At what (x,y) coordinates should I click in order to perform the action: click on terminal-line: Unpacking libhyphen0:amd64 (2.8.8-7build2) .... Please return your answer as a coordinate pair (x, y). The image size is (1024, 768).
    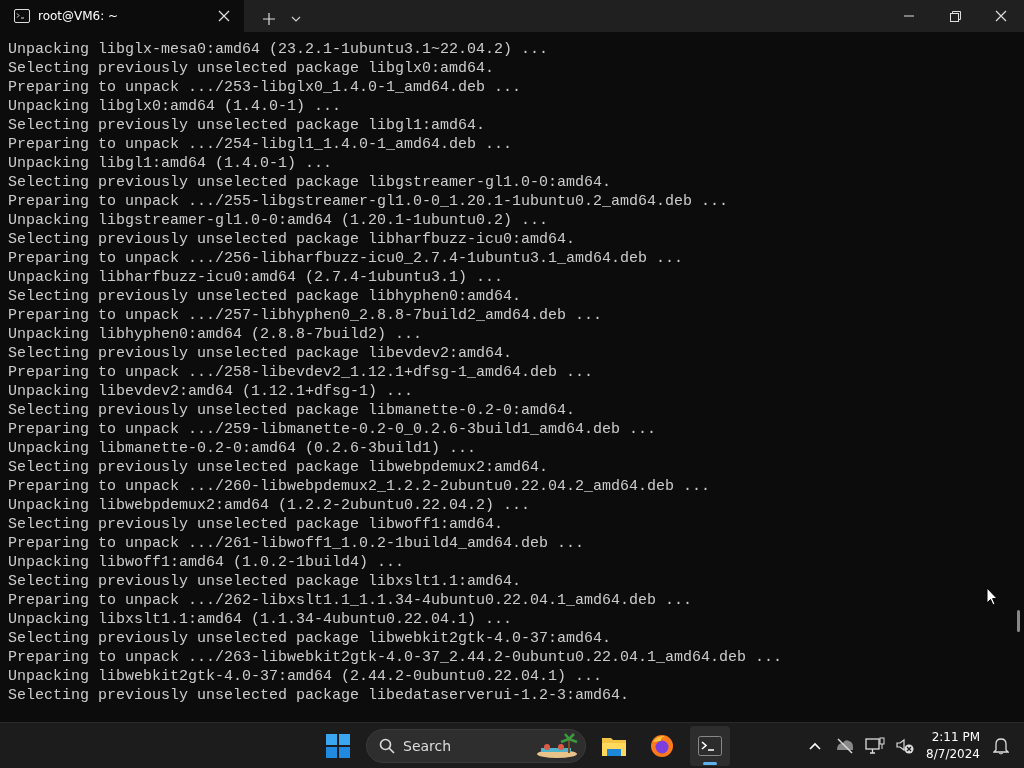
    Looking at the image, I should click on (215, 334).